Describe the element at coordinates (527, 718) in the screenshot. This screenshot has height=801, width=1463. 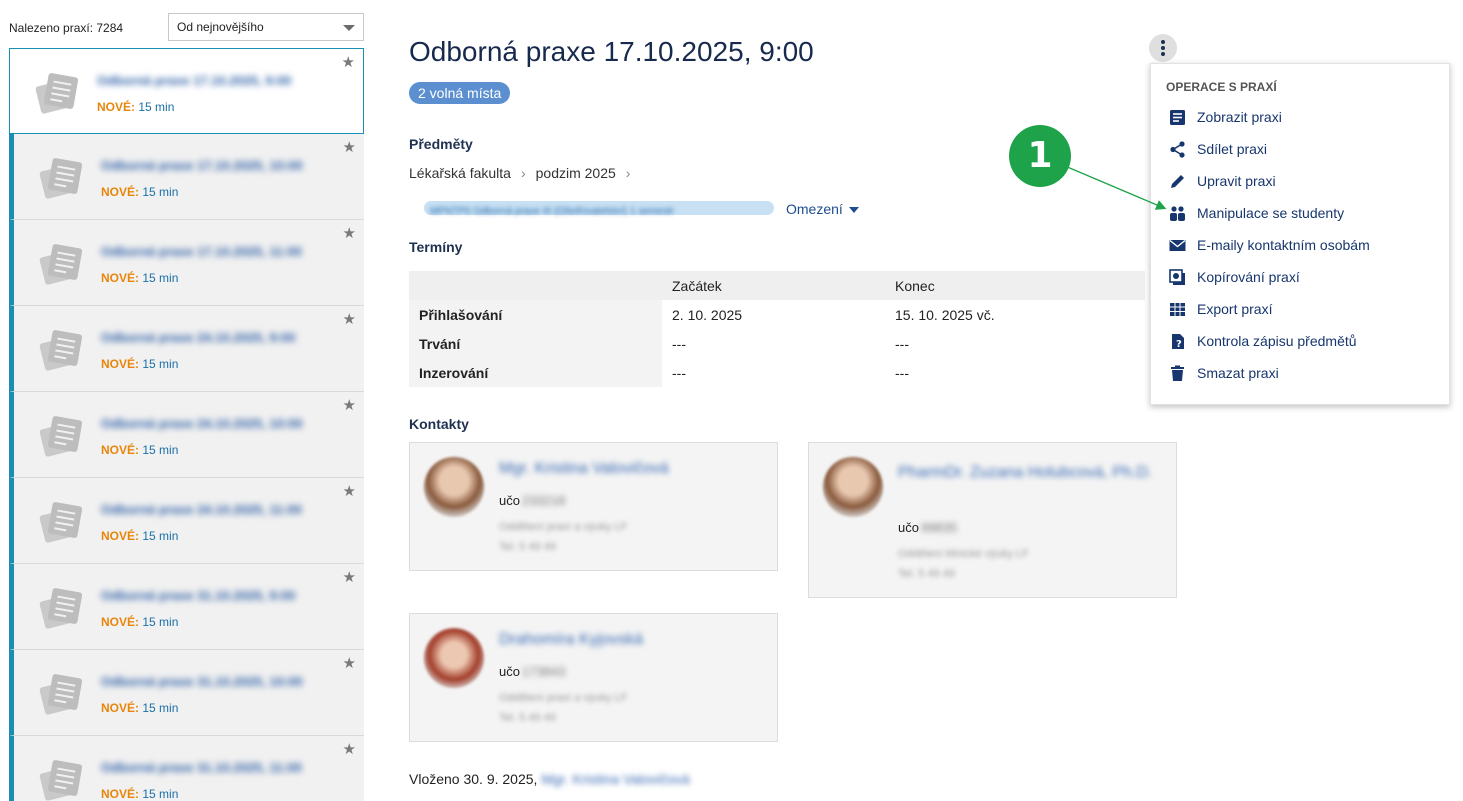
I see `contact-info-line: Tel. 5 49 49` at that location.